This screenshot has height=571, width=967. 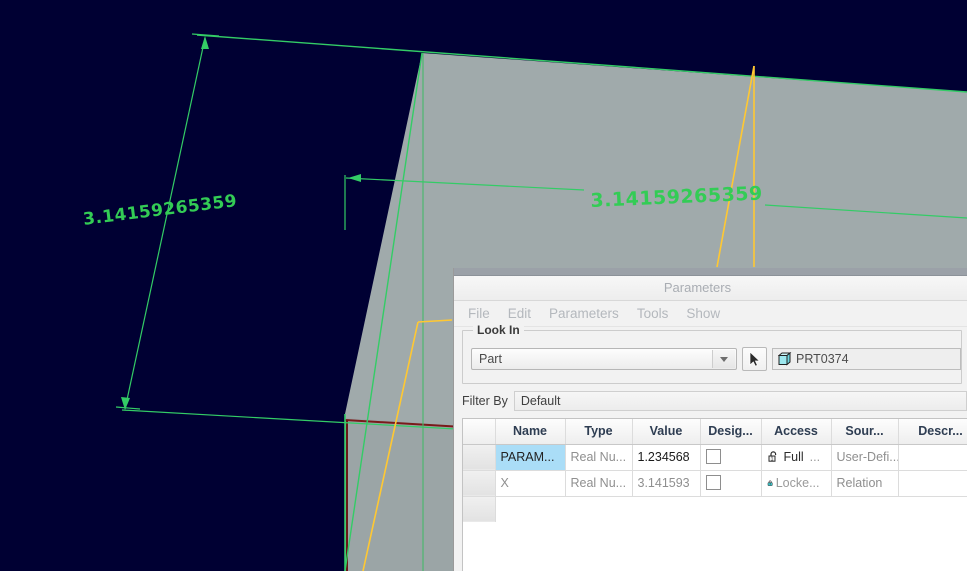 What do you see at coordinates (530, 483) in the screenshot?
I see `cell-name: X` at bounding box center [530, 483].